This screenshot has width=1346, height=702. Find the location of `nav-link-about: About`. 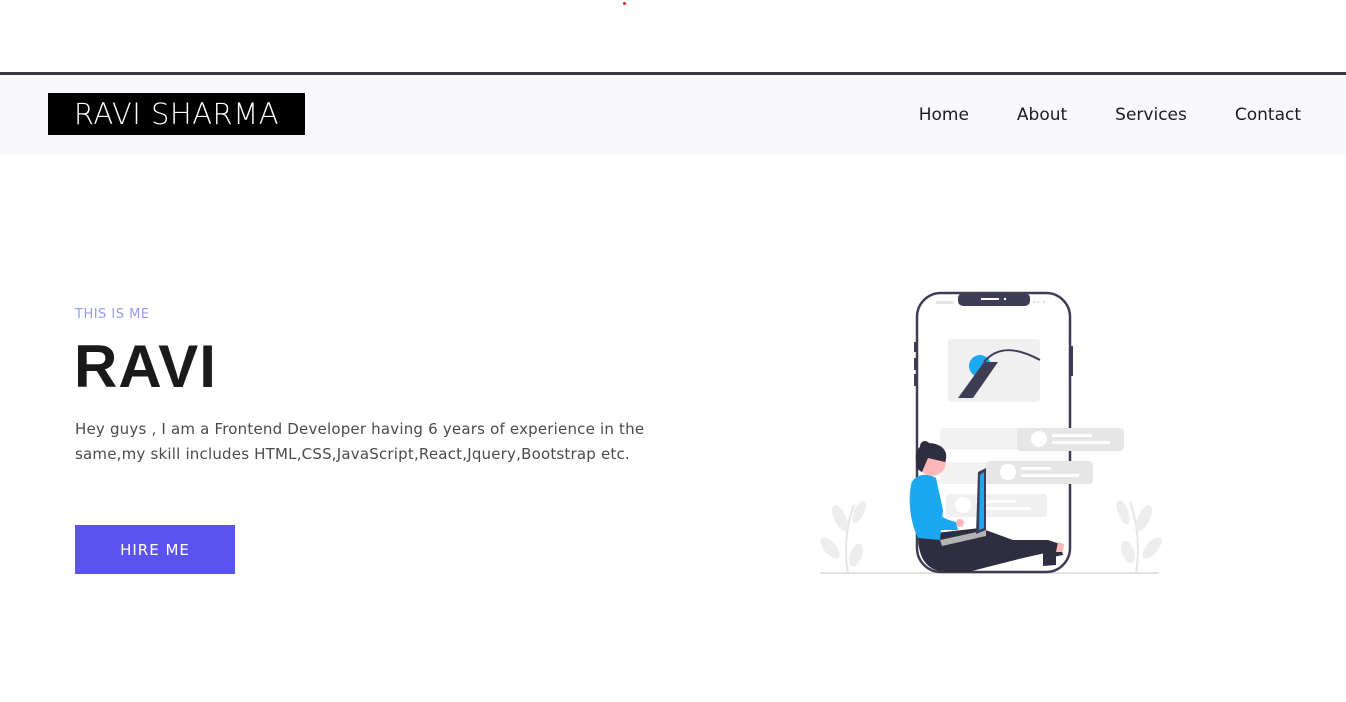

nav-link-about: About is located at coordinates (1042, 115).